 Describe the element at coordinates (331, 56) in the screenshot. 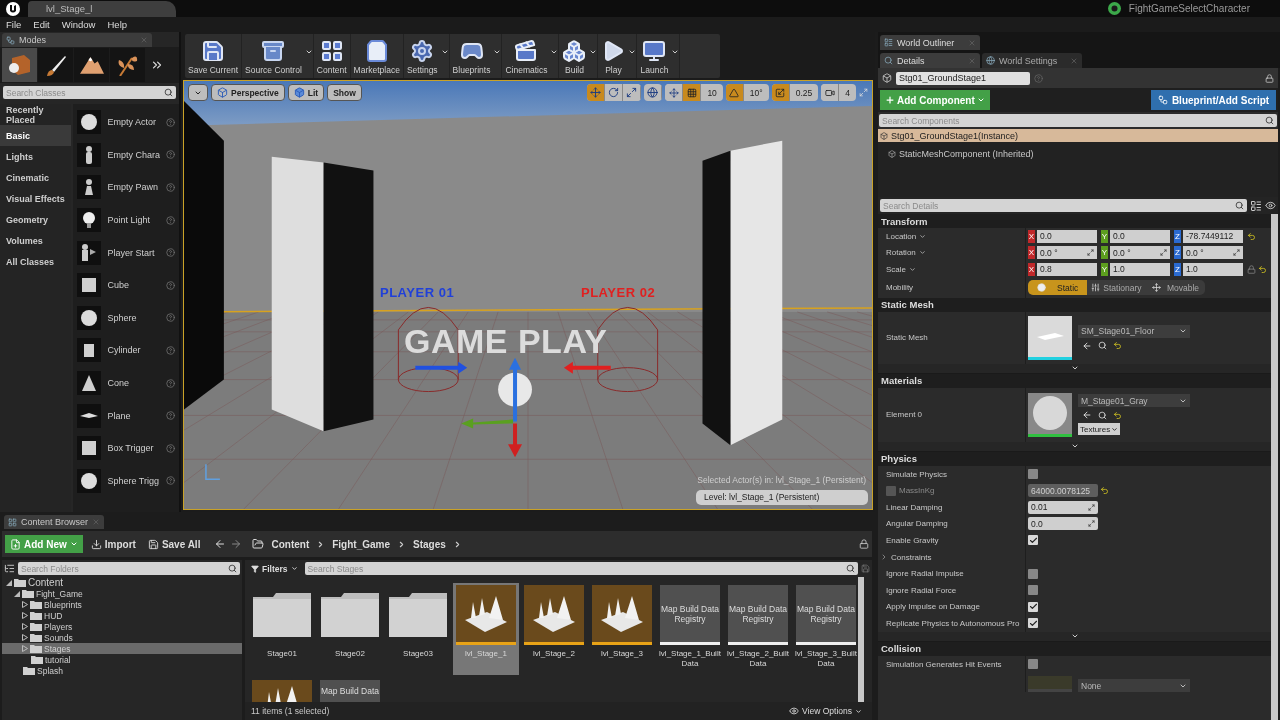

I see `toolbar-button: Content` at that location.